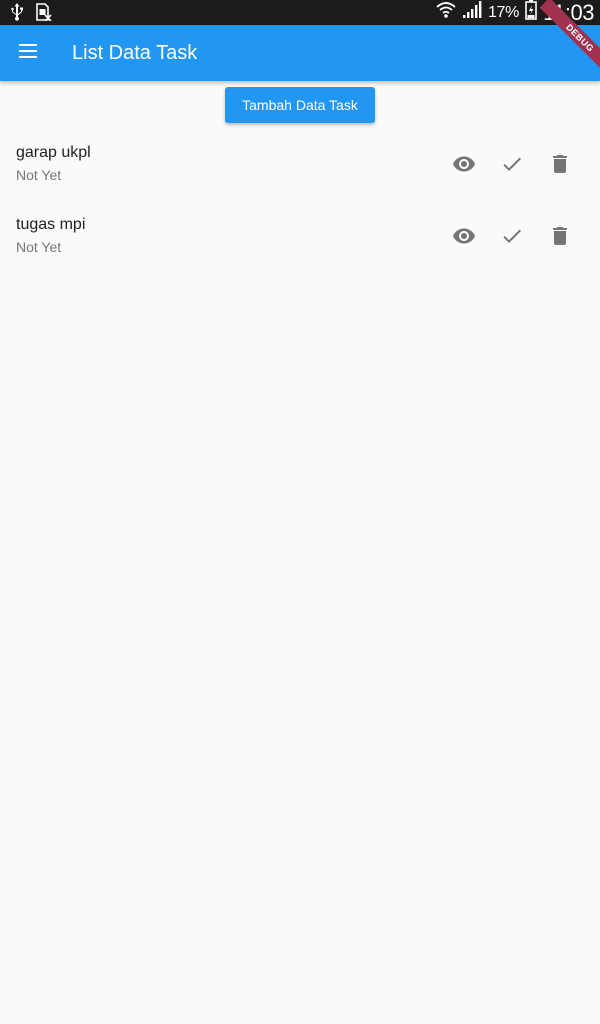 The height and width of the screenshot is (1024, 600). I want to click on task-title: tugas mpi, so click(51, 224).